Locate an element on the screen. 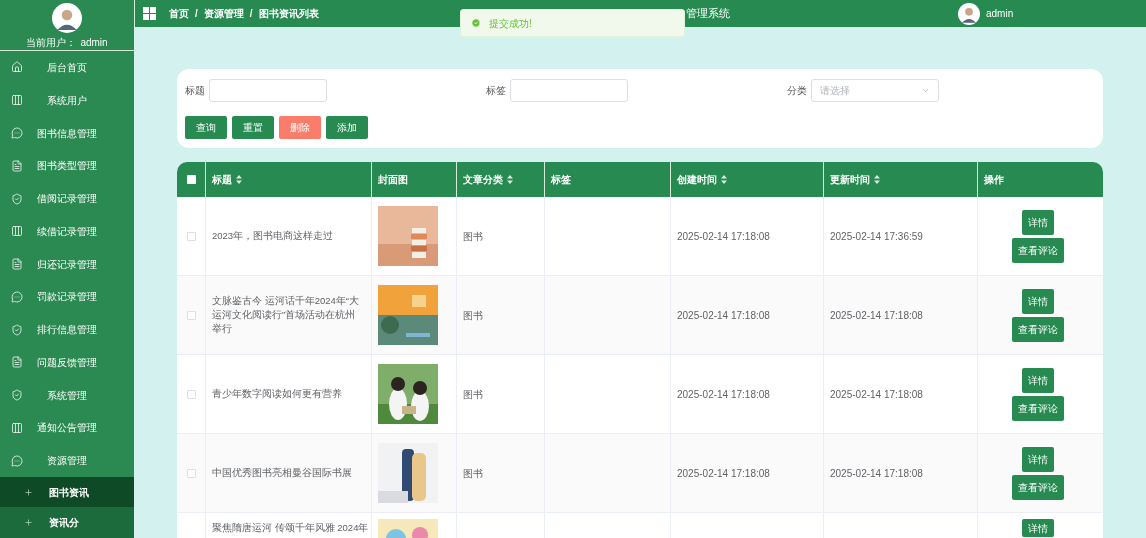 The height and width of the screenshot is (538, 1146). menu-item: 问题反馈管理 is located at coordinates (67, 362).